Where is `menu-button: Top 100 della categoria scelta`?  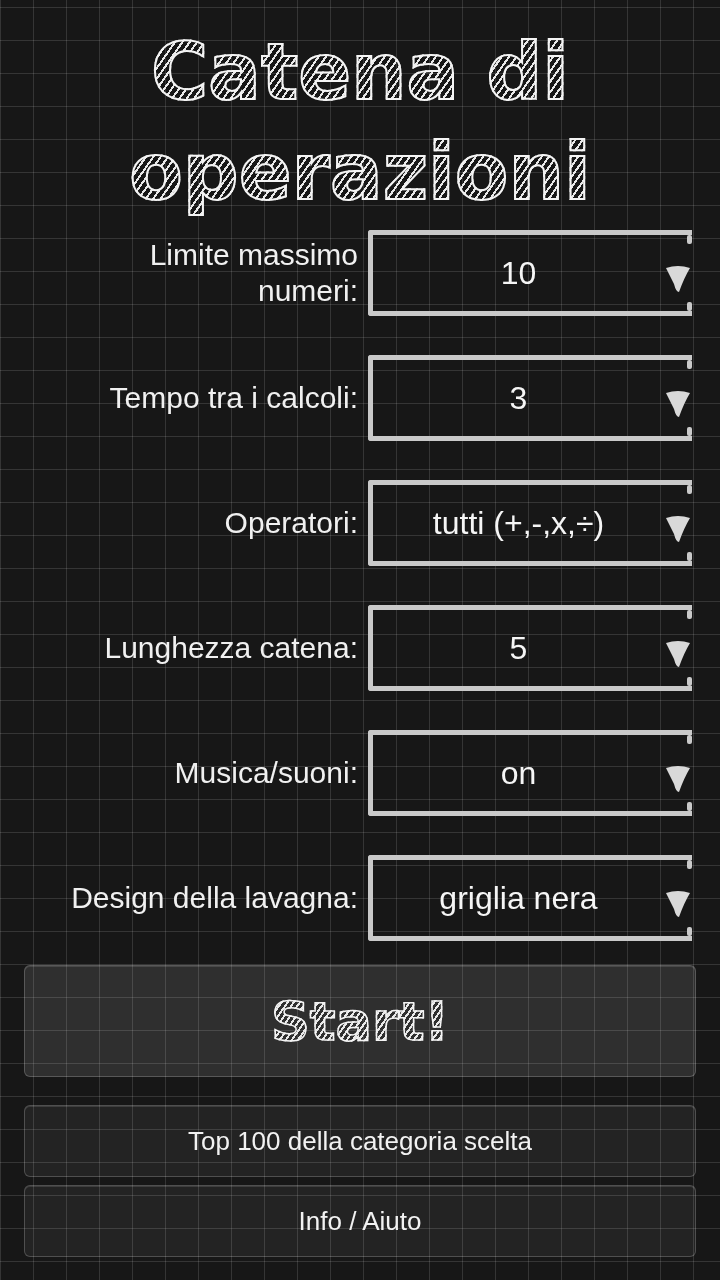 menu-button: Top 100 della categoria scelta is located at coordinates (360, 1141).